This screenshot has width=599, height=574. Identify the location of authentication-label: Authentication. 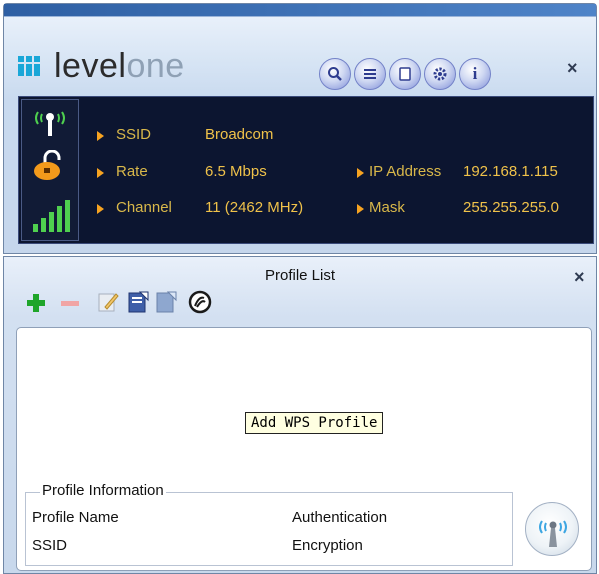
(340, 517).